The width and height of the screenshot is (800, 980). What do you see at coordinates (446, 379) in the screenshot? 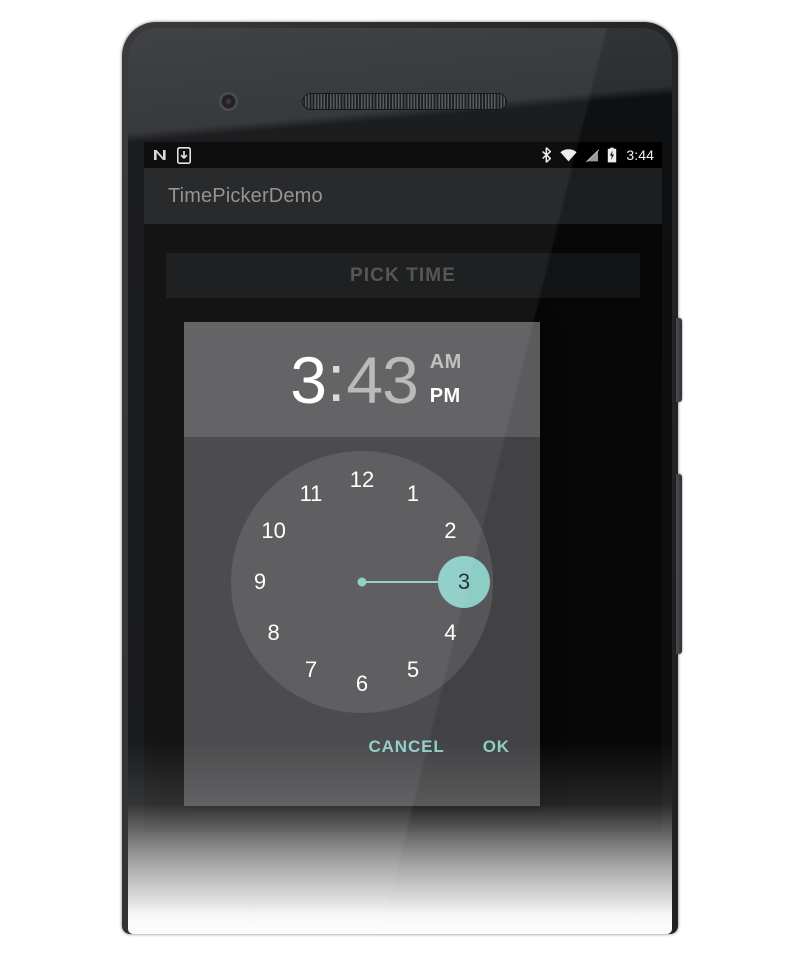
I see `am-pm-toggle: AM PM` at bounding box center [446, 379].